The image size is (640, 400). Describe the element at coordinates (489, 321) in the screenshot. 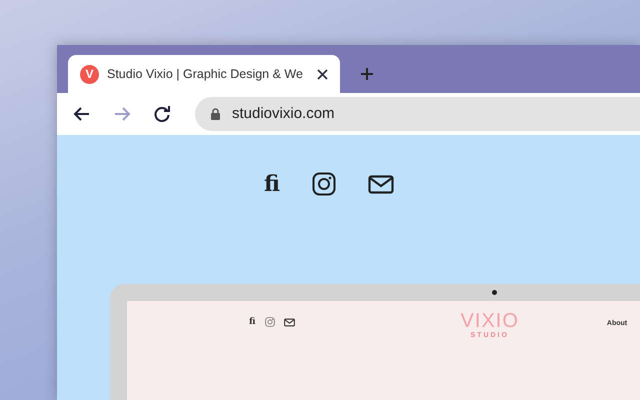

I see `logo-text: VIXIO` at that location.